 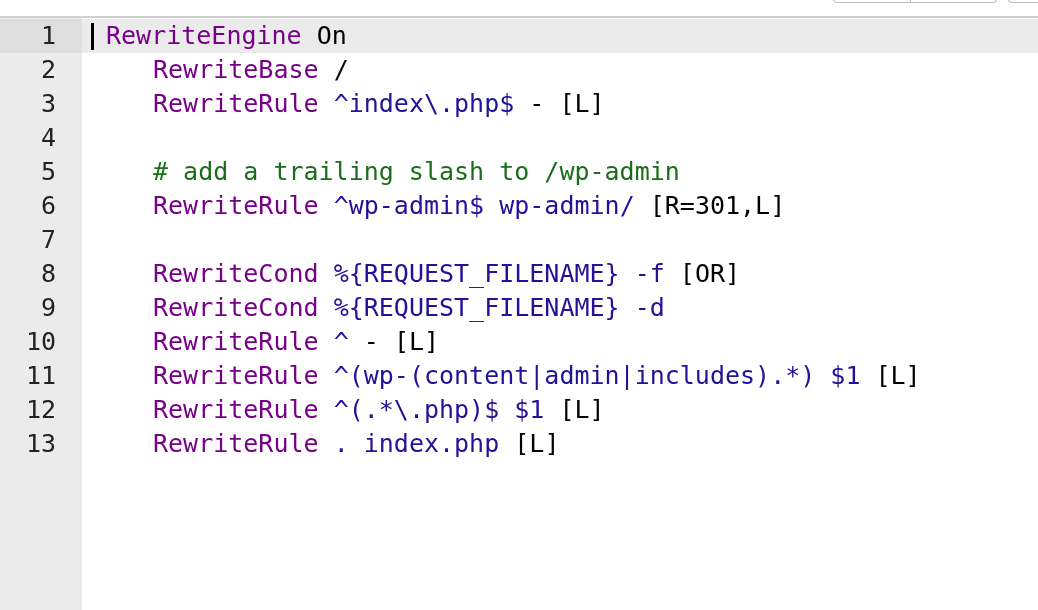 I want to click on line-number: 3, so click(x=48, y=104).